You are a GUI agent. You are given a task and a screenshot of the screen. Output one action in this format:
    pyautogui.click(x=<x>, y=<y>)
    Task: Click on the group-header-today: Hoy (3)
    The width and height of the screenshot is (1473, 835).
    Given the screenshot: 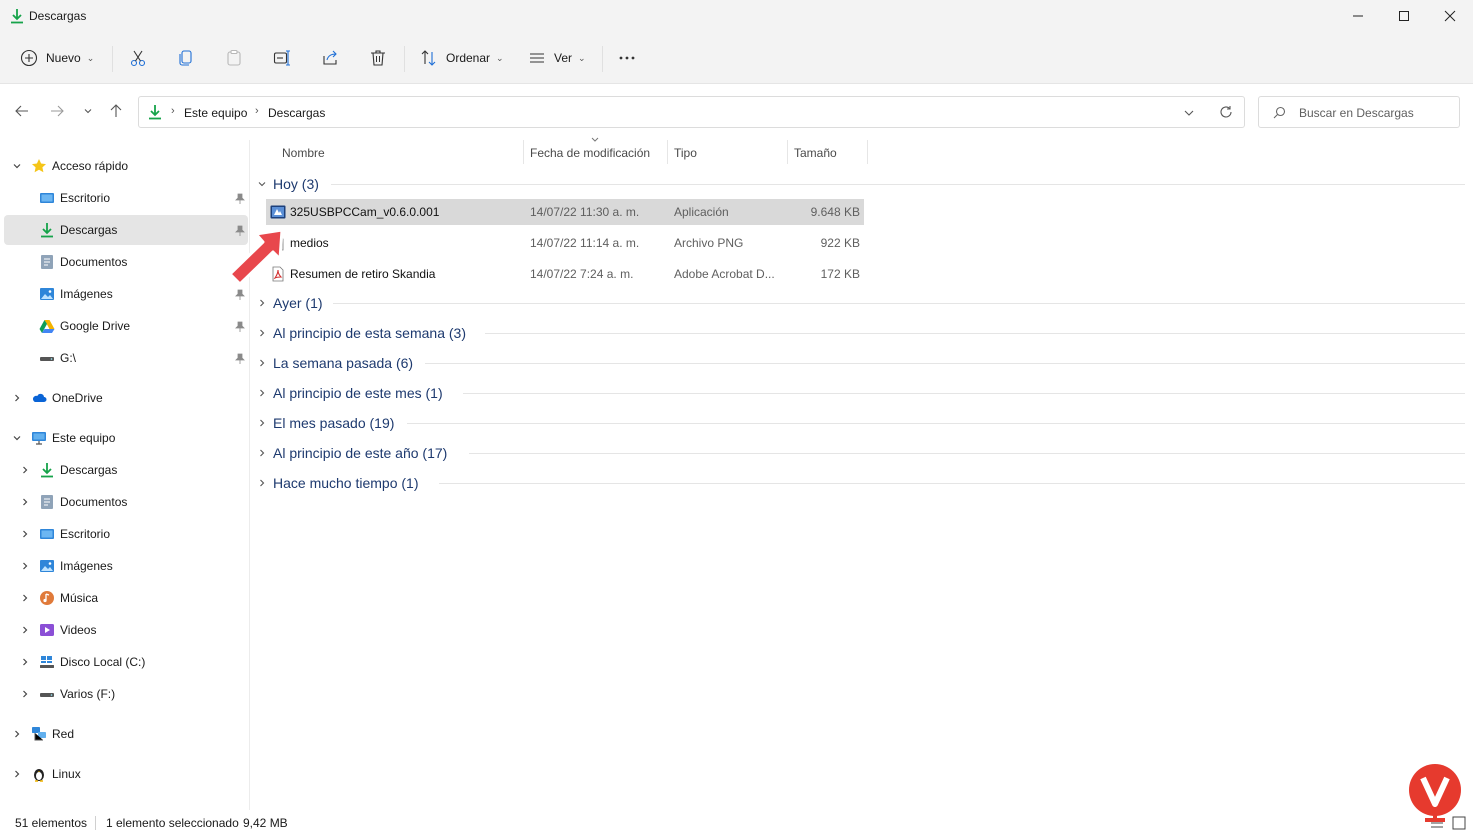 What is the action you would take?
    pyautogui.click(x=288, y=184)
    